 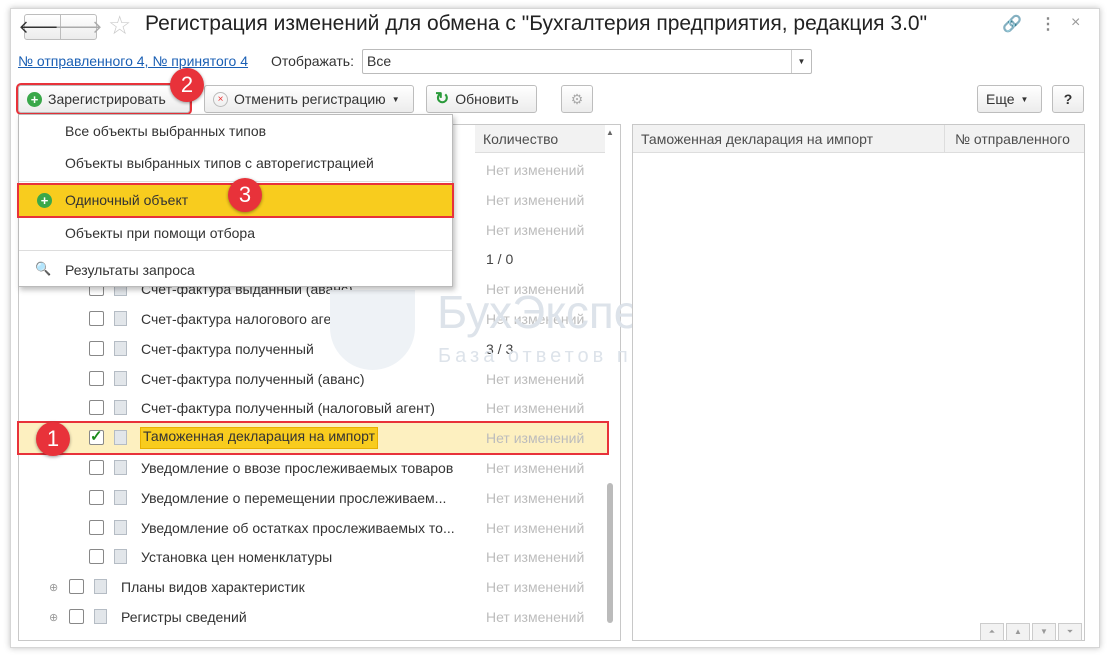 I want to click on cancel-icon: ×, so click(x=220, y=99).